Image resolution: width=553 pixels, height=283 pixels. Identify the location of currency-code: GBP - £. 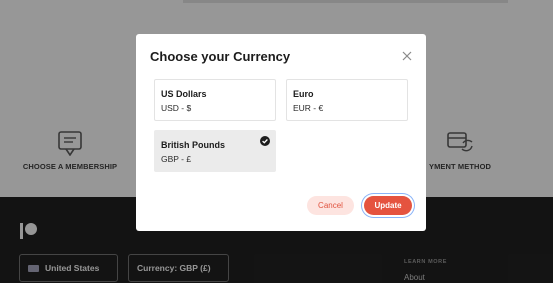
(176, 159).